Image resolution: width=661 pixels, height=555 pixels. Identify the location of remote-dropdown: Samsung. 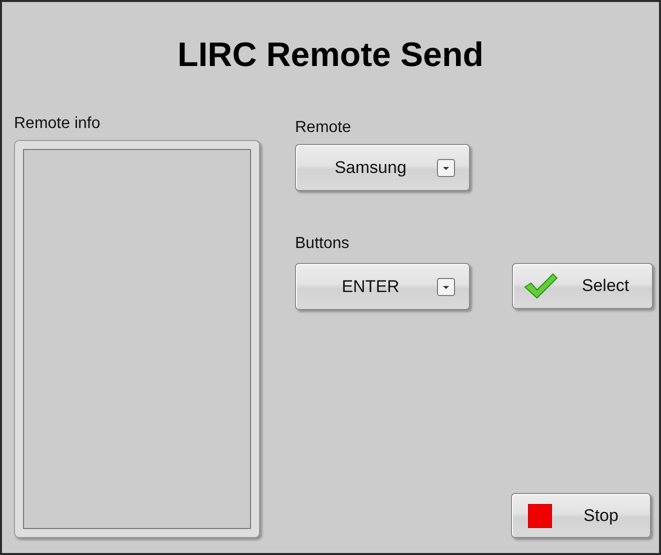
(382, 167).